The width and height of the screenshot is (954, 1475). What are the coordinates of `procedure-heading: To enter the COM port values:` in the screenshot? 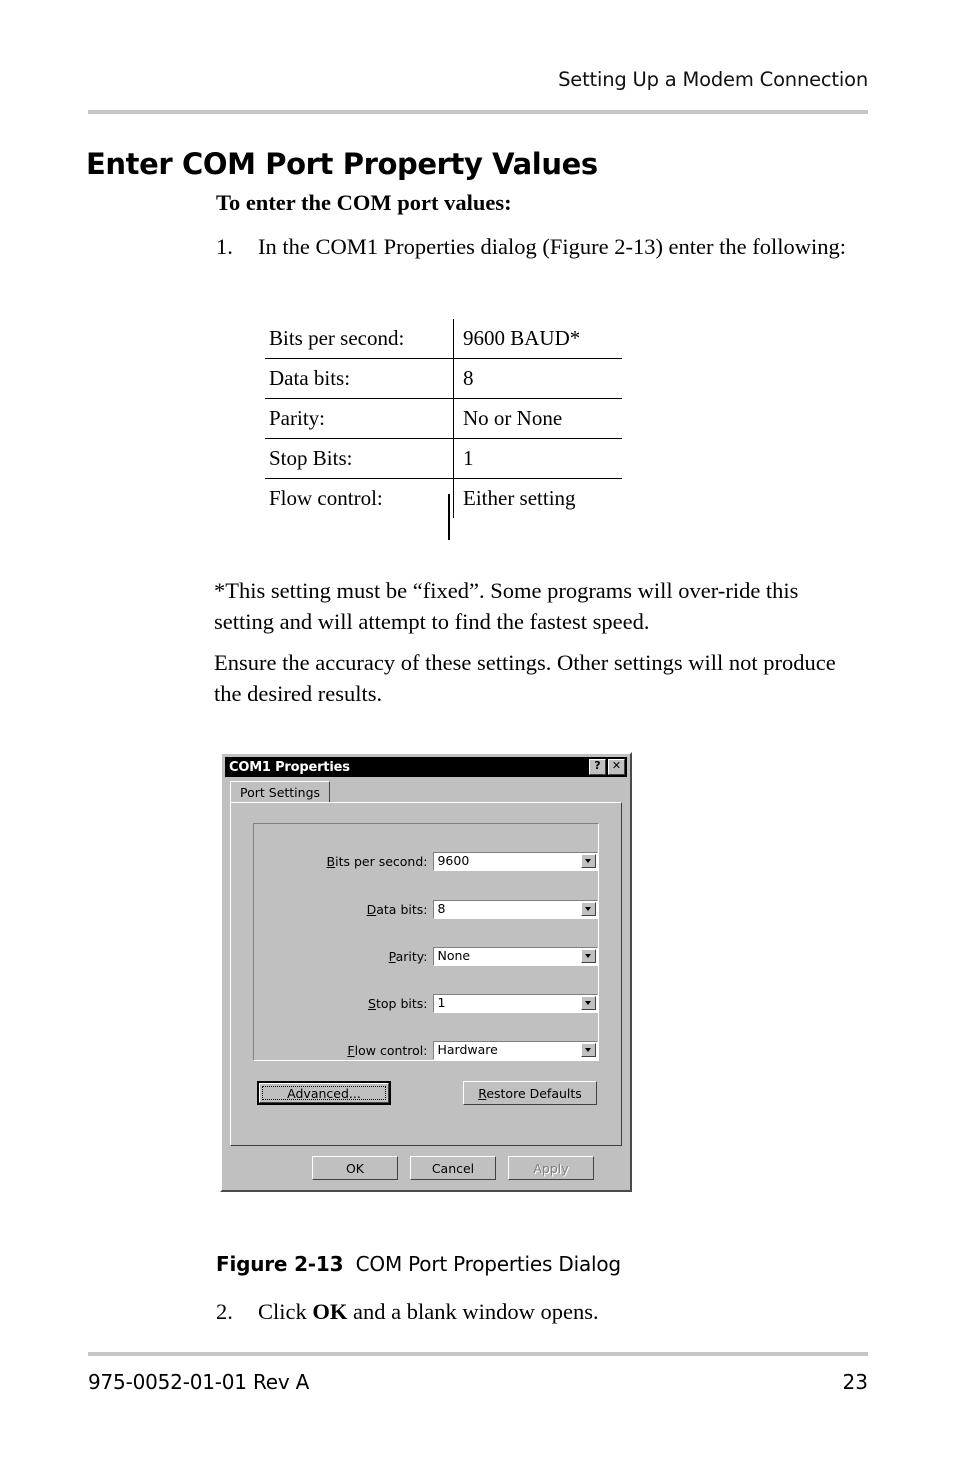 It's located at (364, 202).